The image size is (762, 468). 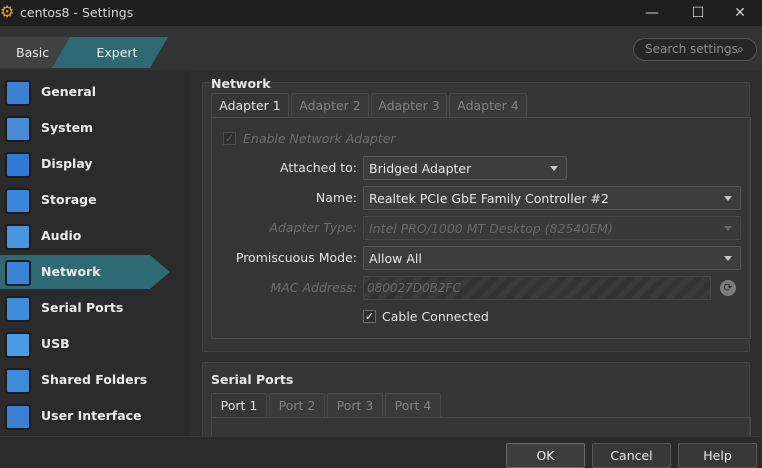 I want to click on tab-port-4: Port 4, so click(x=413, y=405).